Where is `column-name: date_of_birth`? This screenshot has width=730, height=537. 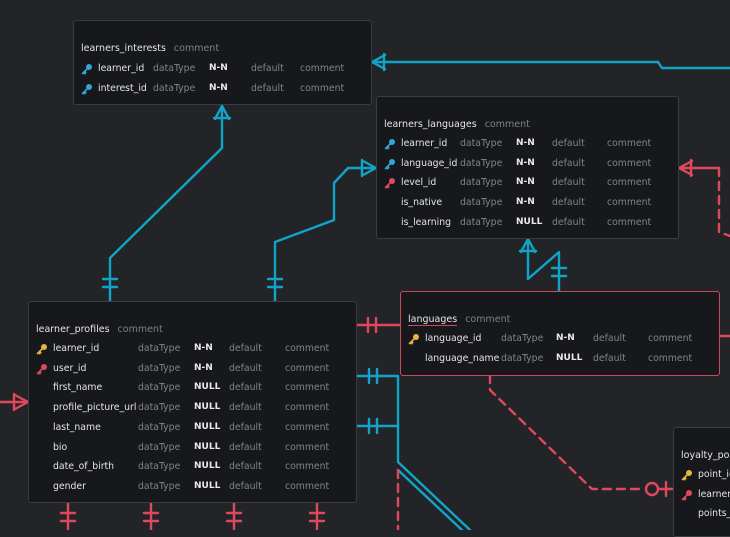 column-name: date_of_birth is located at coordinates (84, 467).